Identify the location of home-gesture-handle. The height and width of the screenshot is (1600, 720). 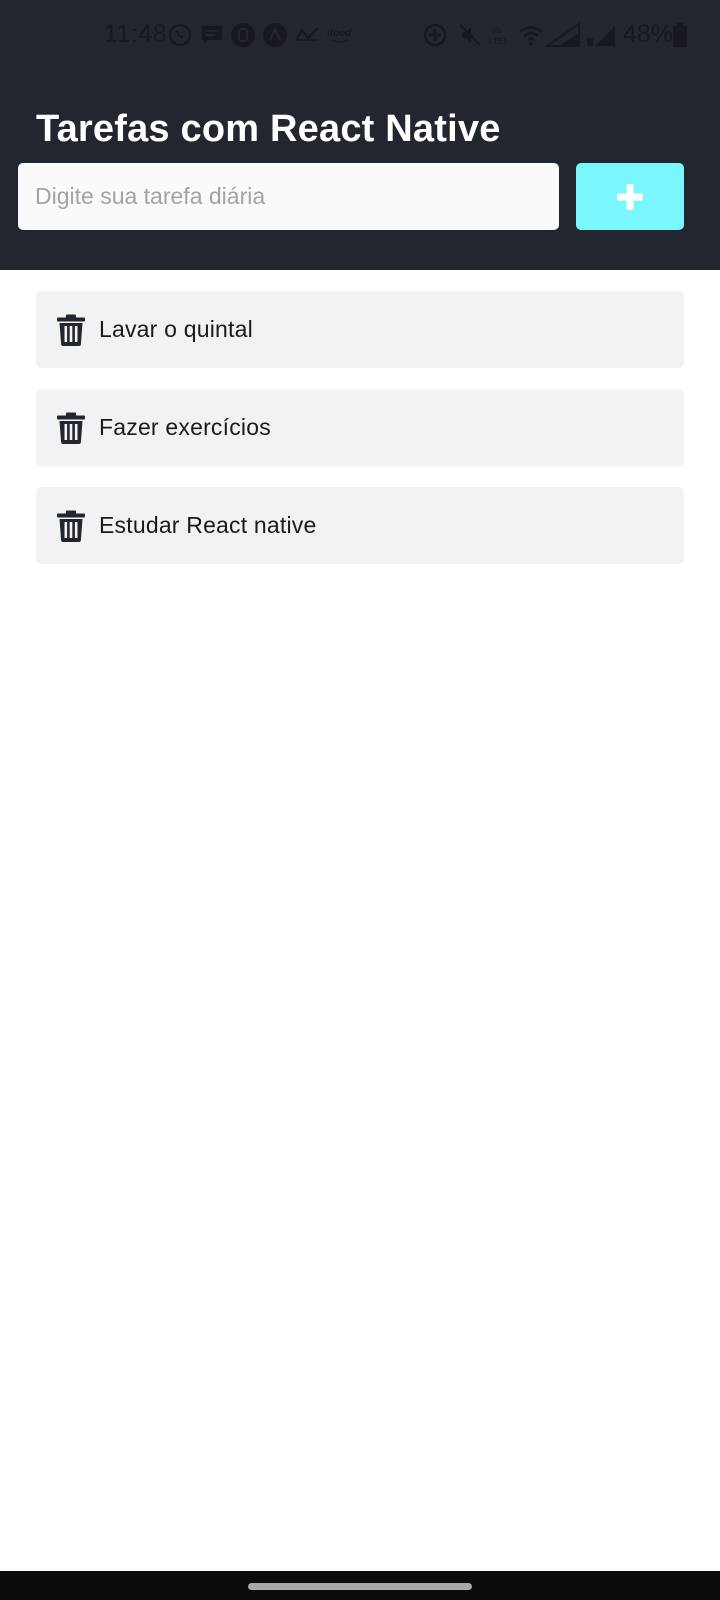
(360, 1586).